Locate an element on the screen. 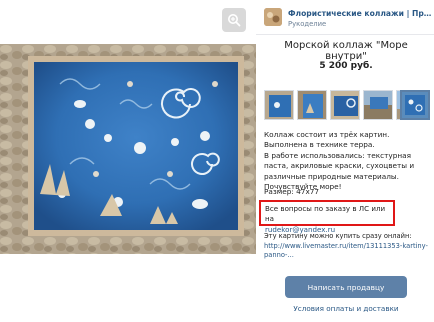  contact-text: Все вопросы по заказу в ЛС или на is located at coordinates (325, 214).